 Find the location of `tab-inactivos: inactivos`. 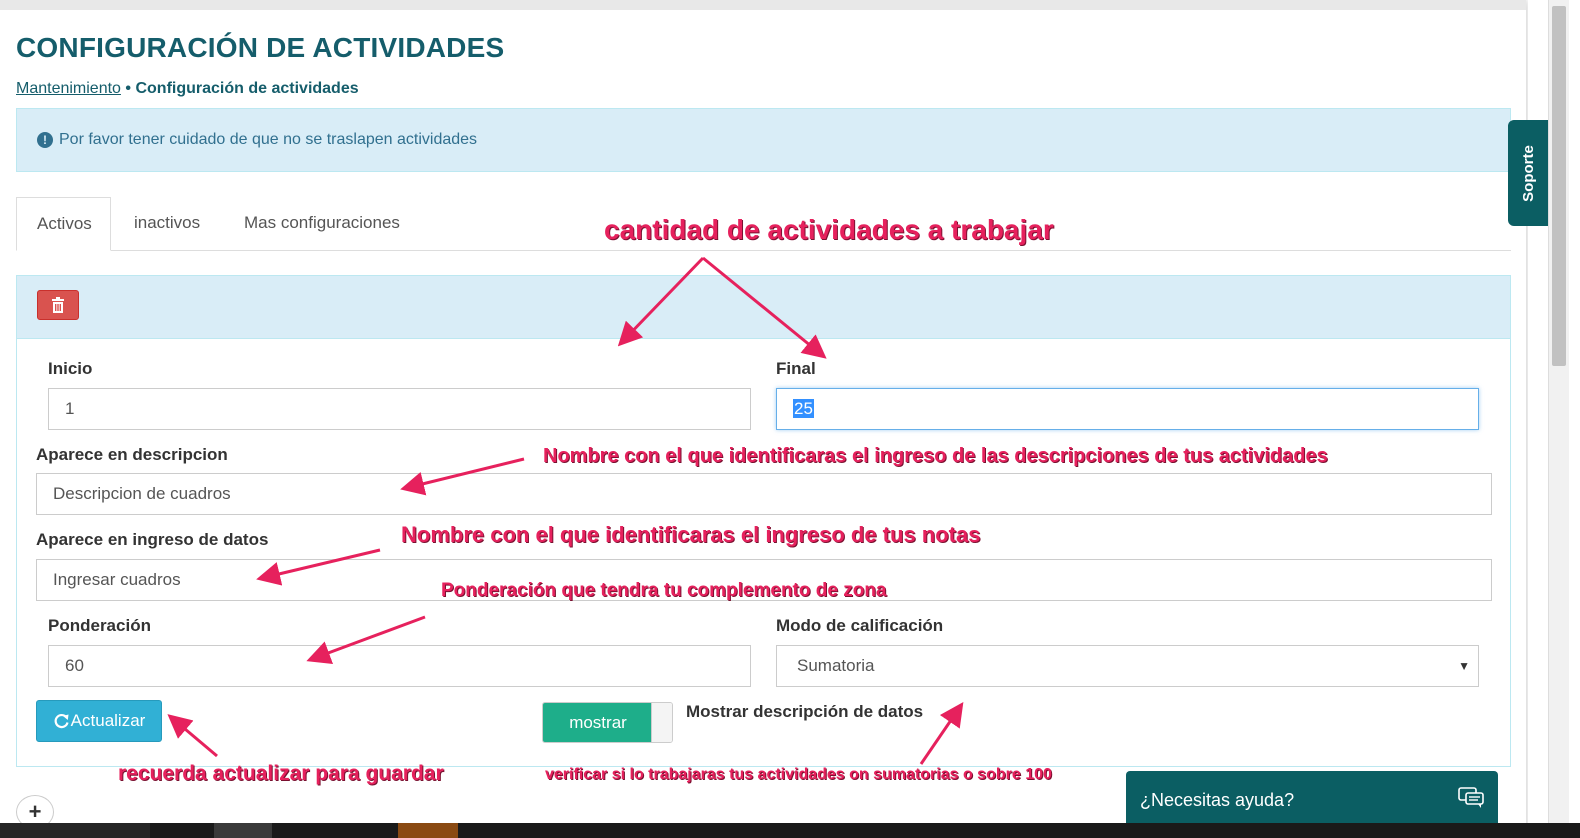

tab-inactivos: inactivos is located at coordinates (167, 223).